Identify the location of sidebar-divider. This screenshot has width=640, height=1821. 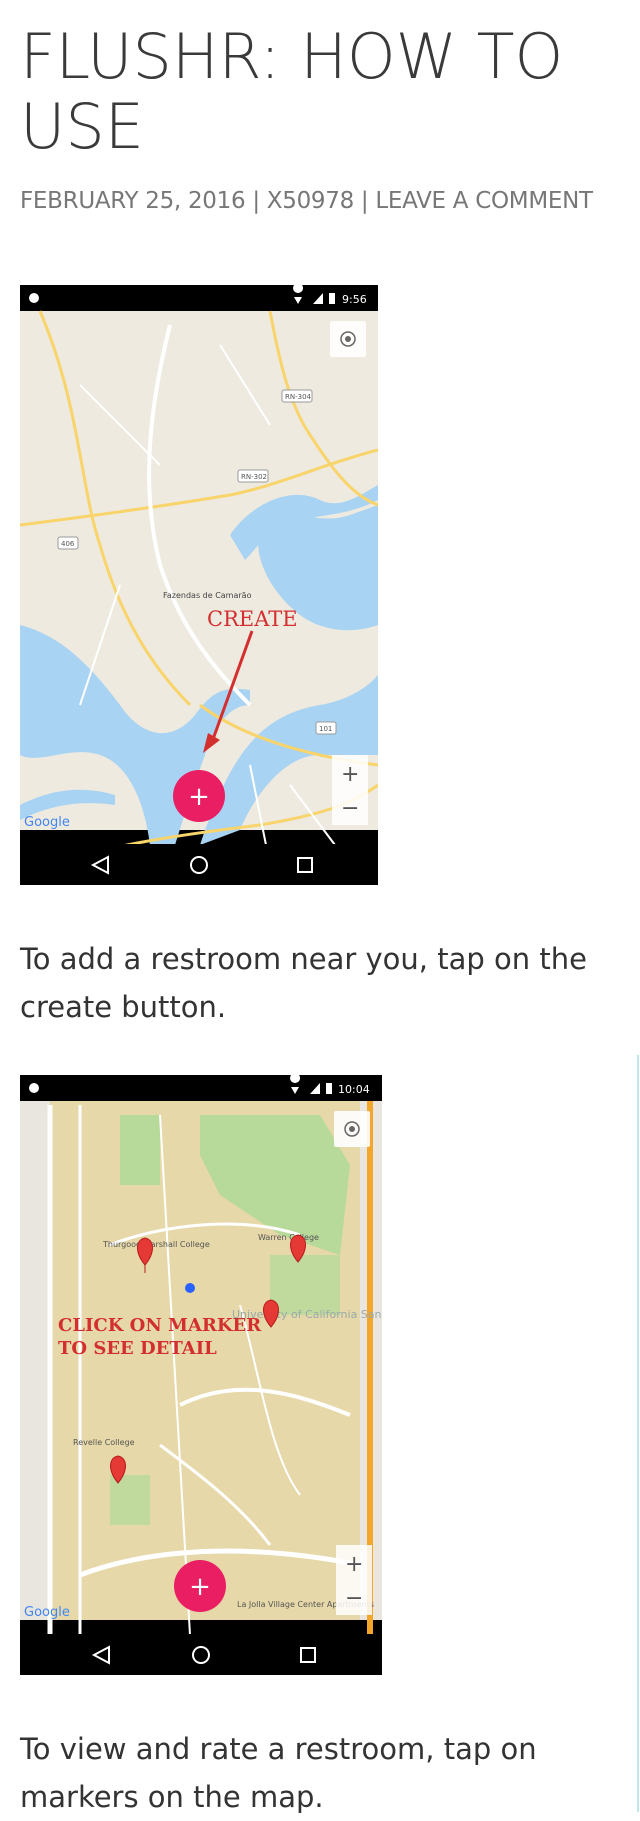
(638, 1433).